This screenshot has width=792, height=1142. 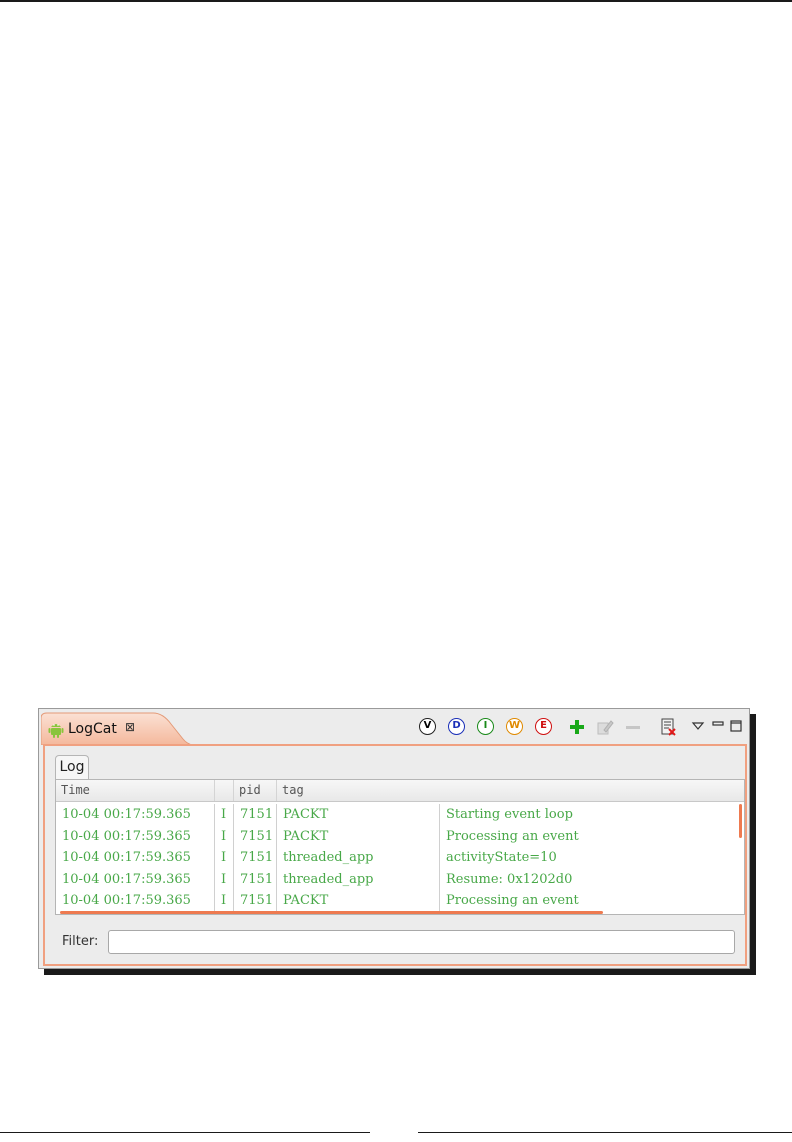 What do you see at coordinates (592, 790) in the screenshot?
I see `column-header-message` at bounding box center [592, 790].